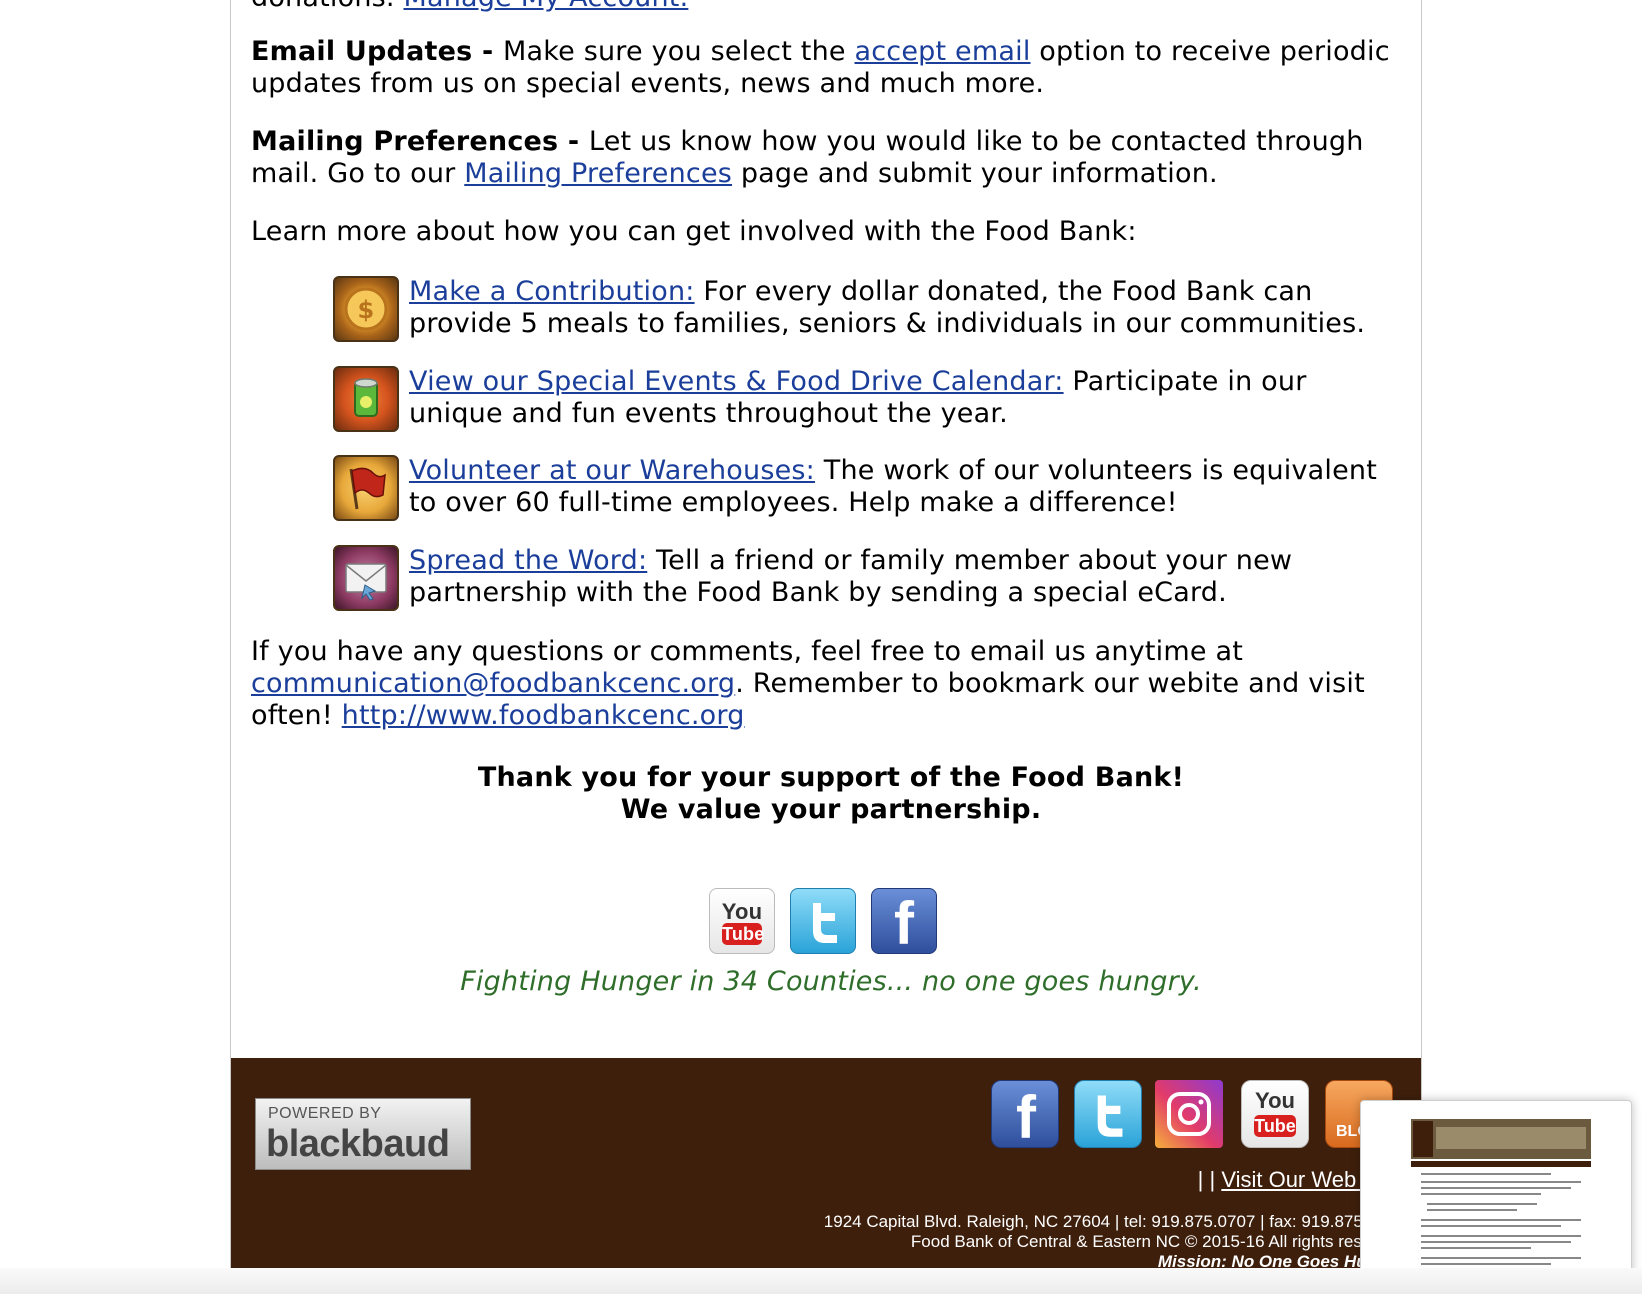 The image size is (1642, 1294). I want to click on footer-links: | | Visit Our Web S, so click(1287, 1180).